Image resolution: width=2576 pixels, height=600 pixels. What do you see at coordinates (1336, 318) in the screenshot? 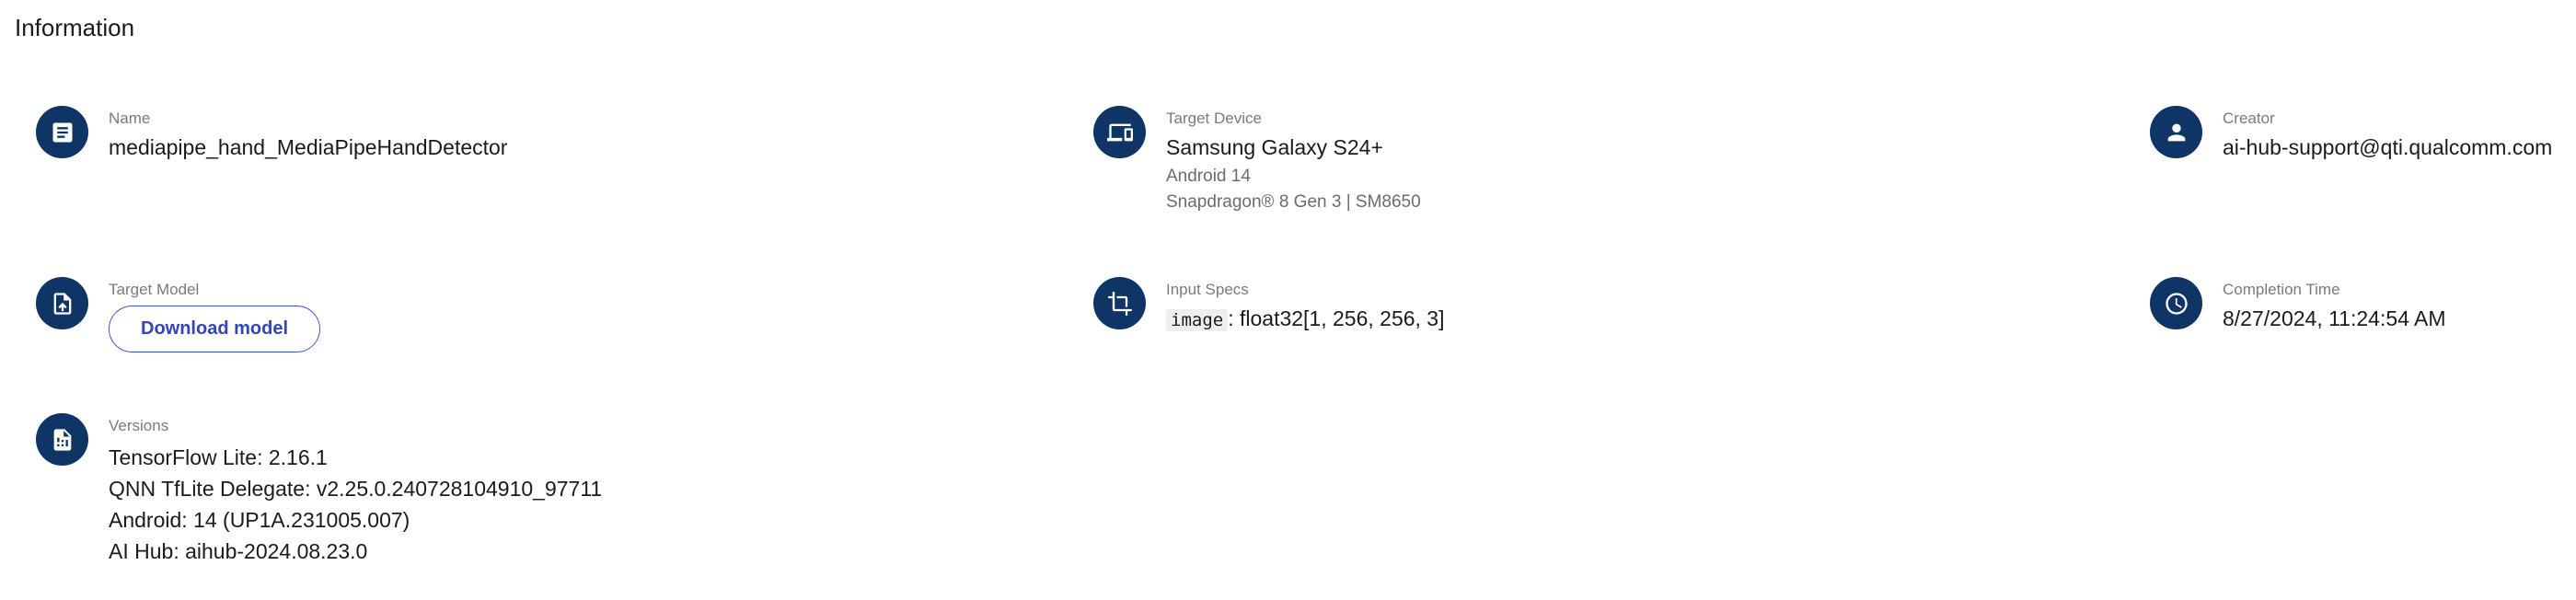
I see `input-shape: : float32[1, 256, 256, 3]` at bounding box center [1336, 318].